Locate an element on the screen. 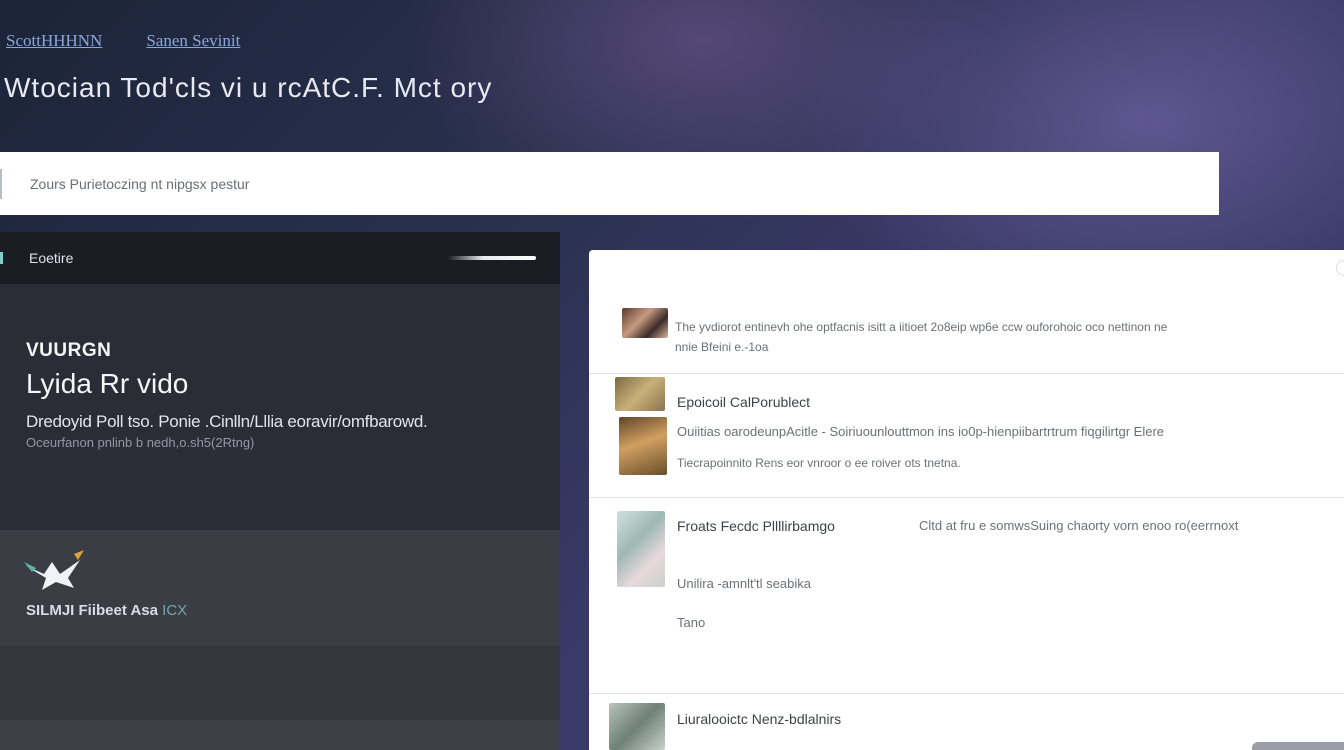 The image size is (1344, 750). panel-footer is located at coordinates (280, 683).